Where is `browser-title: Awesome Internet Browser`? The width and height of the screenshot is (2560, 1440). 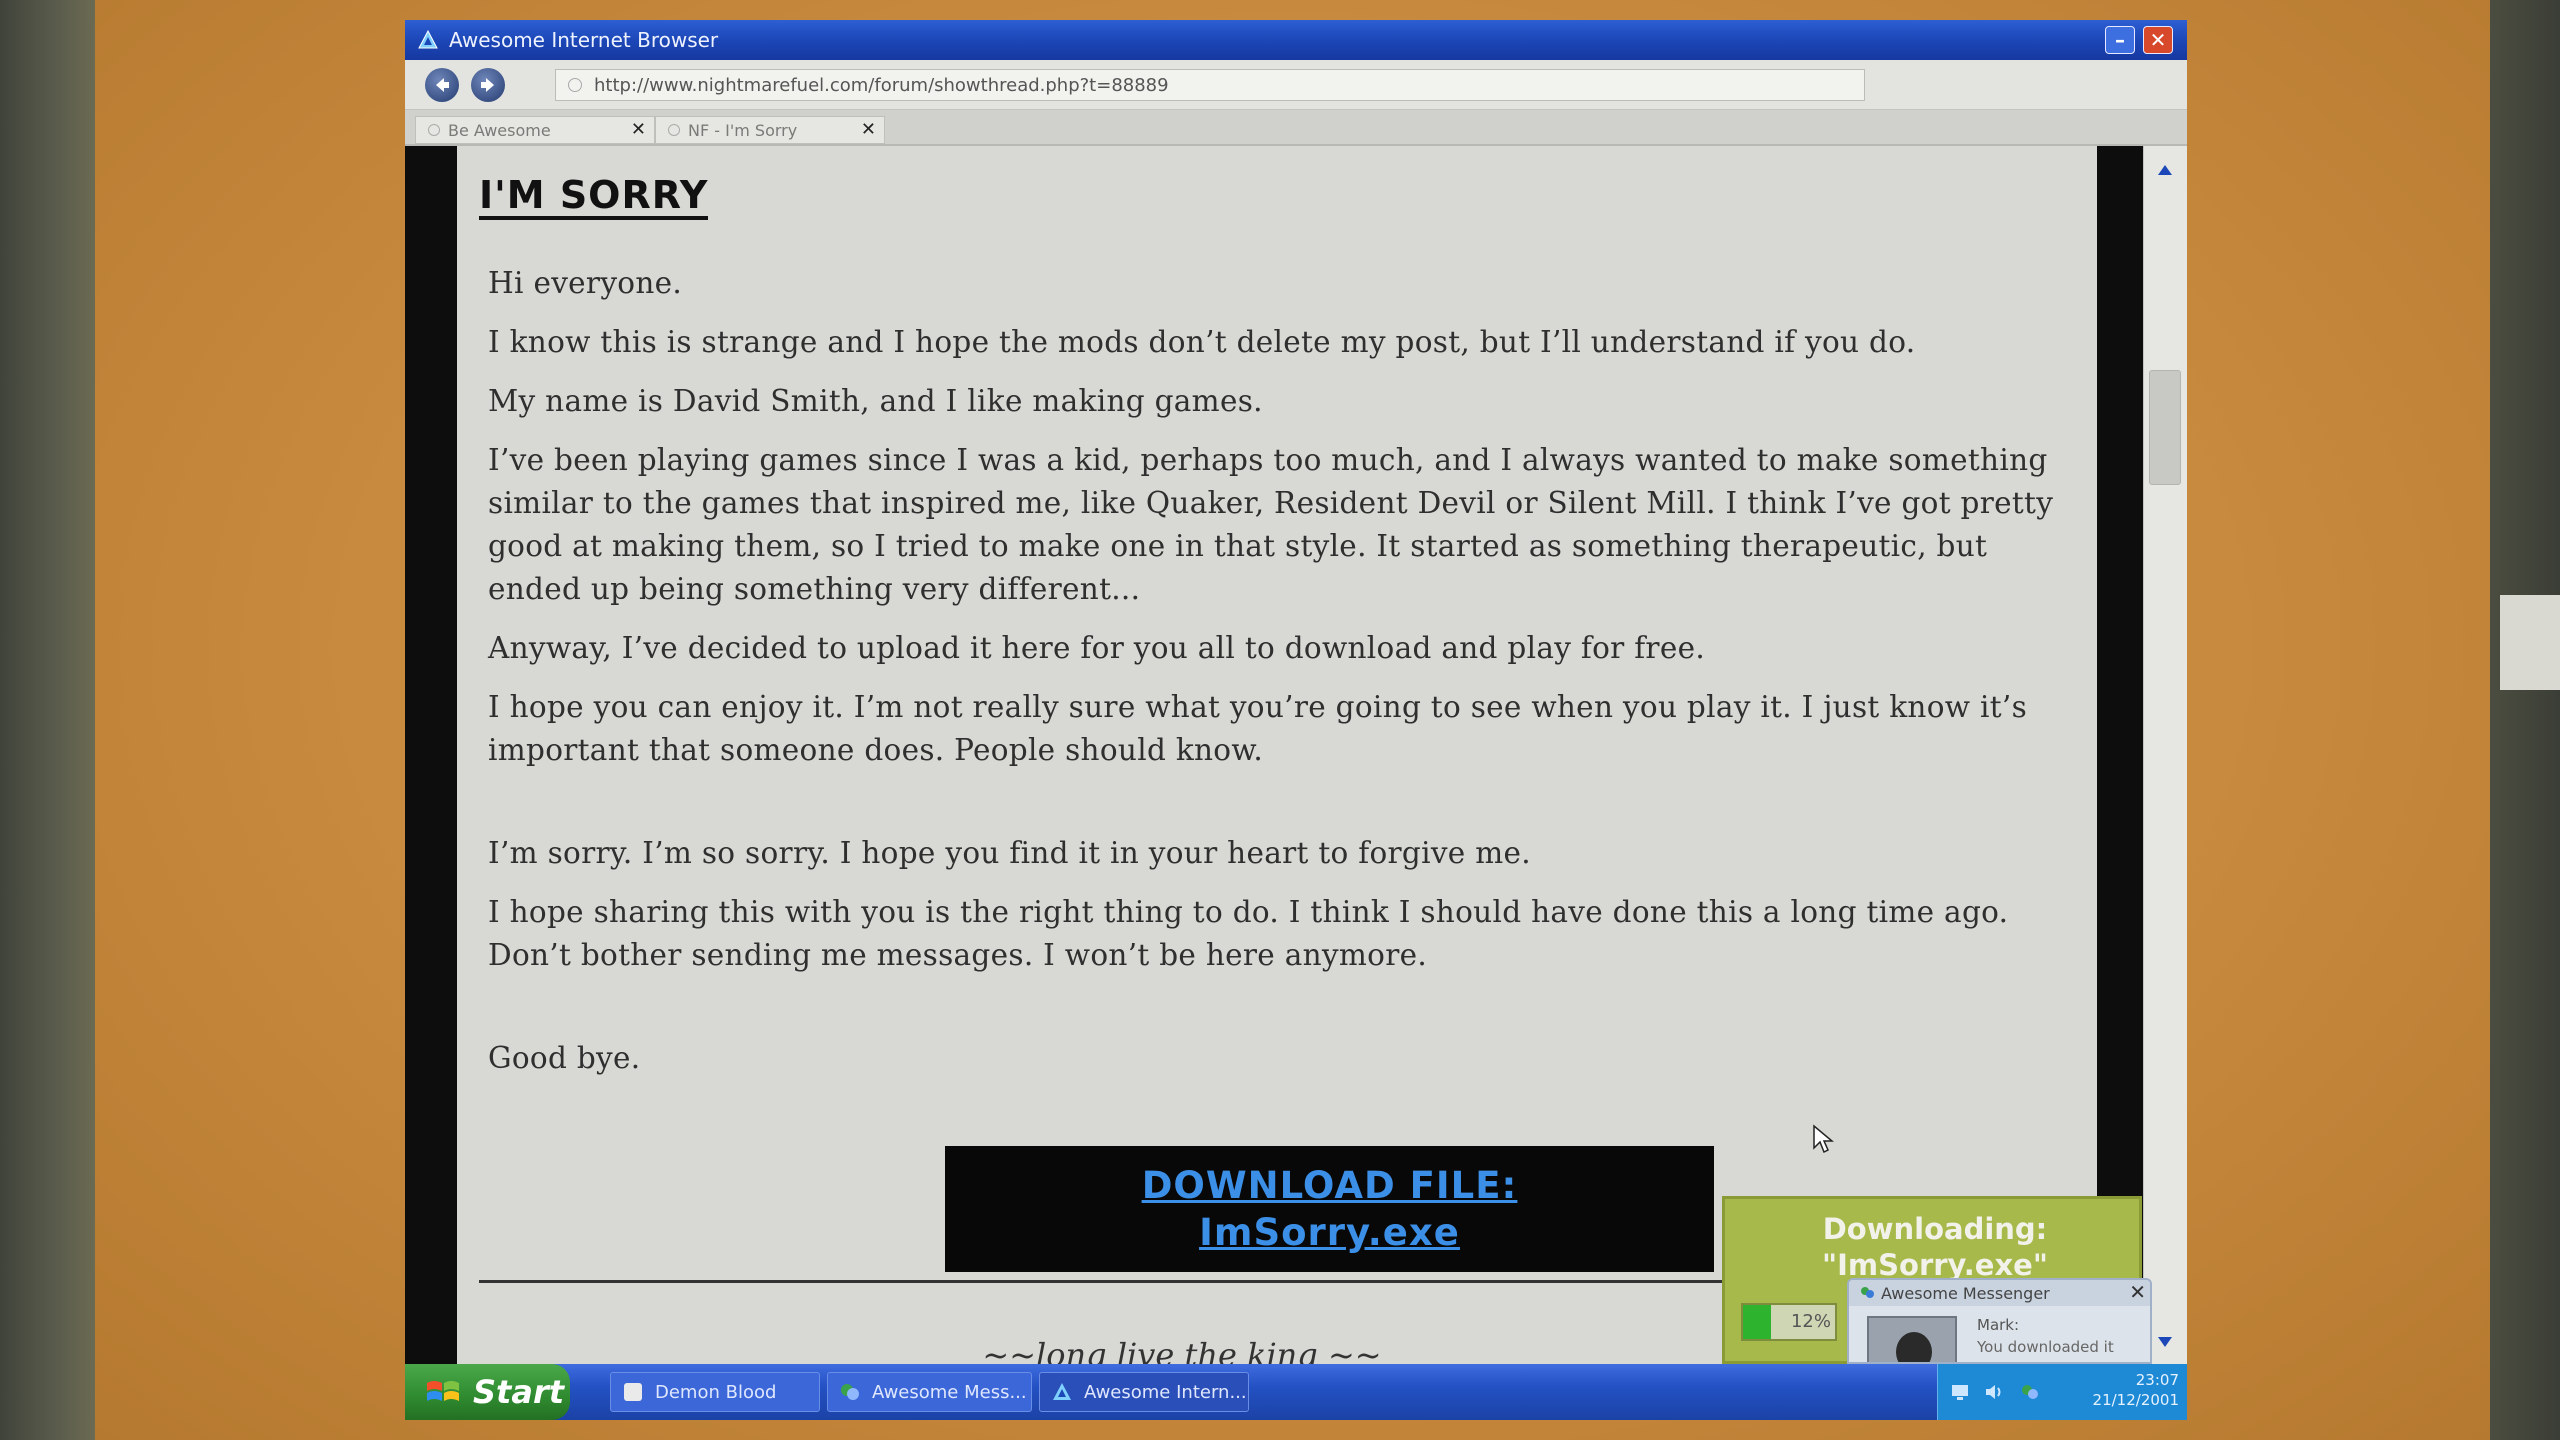
browser-title: Awesome Internet Browser is located at coordinates (584, 40).